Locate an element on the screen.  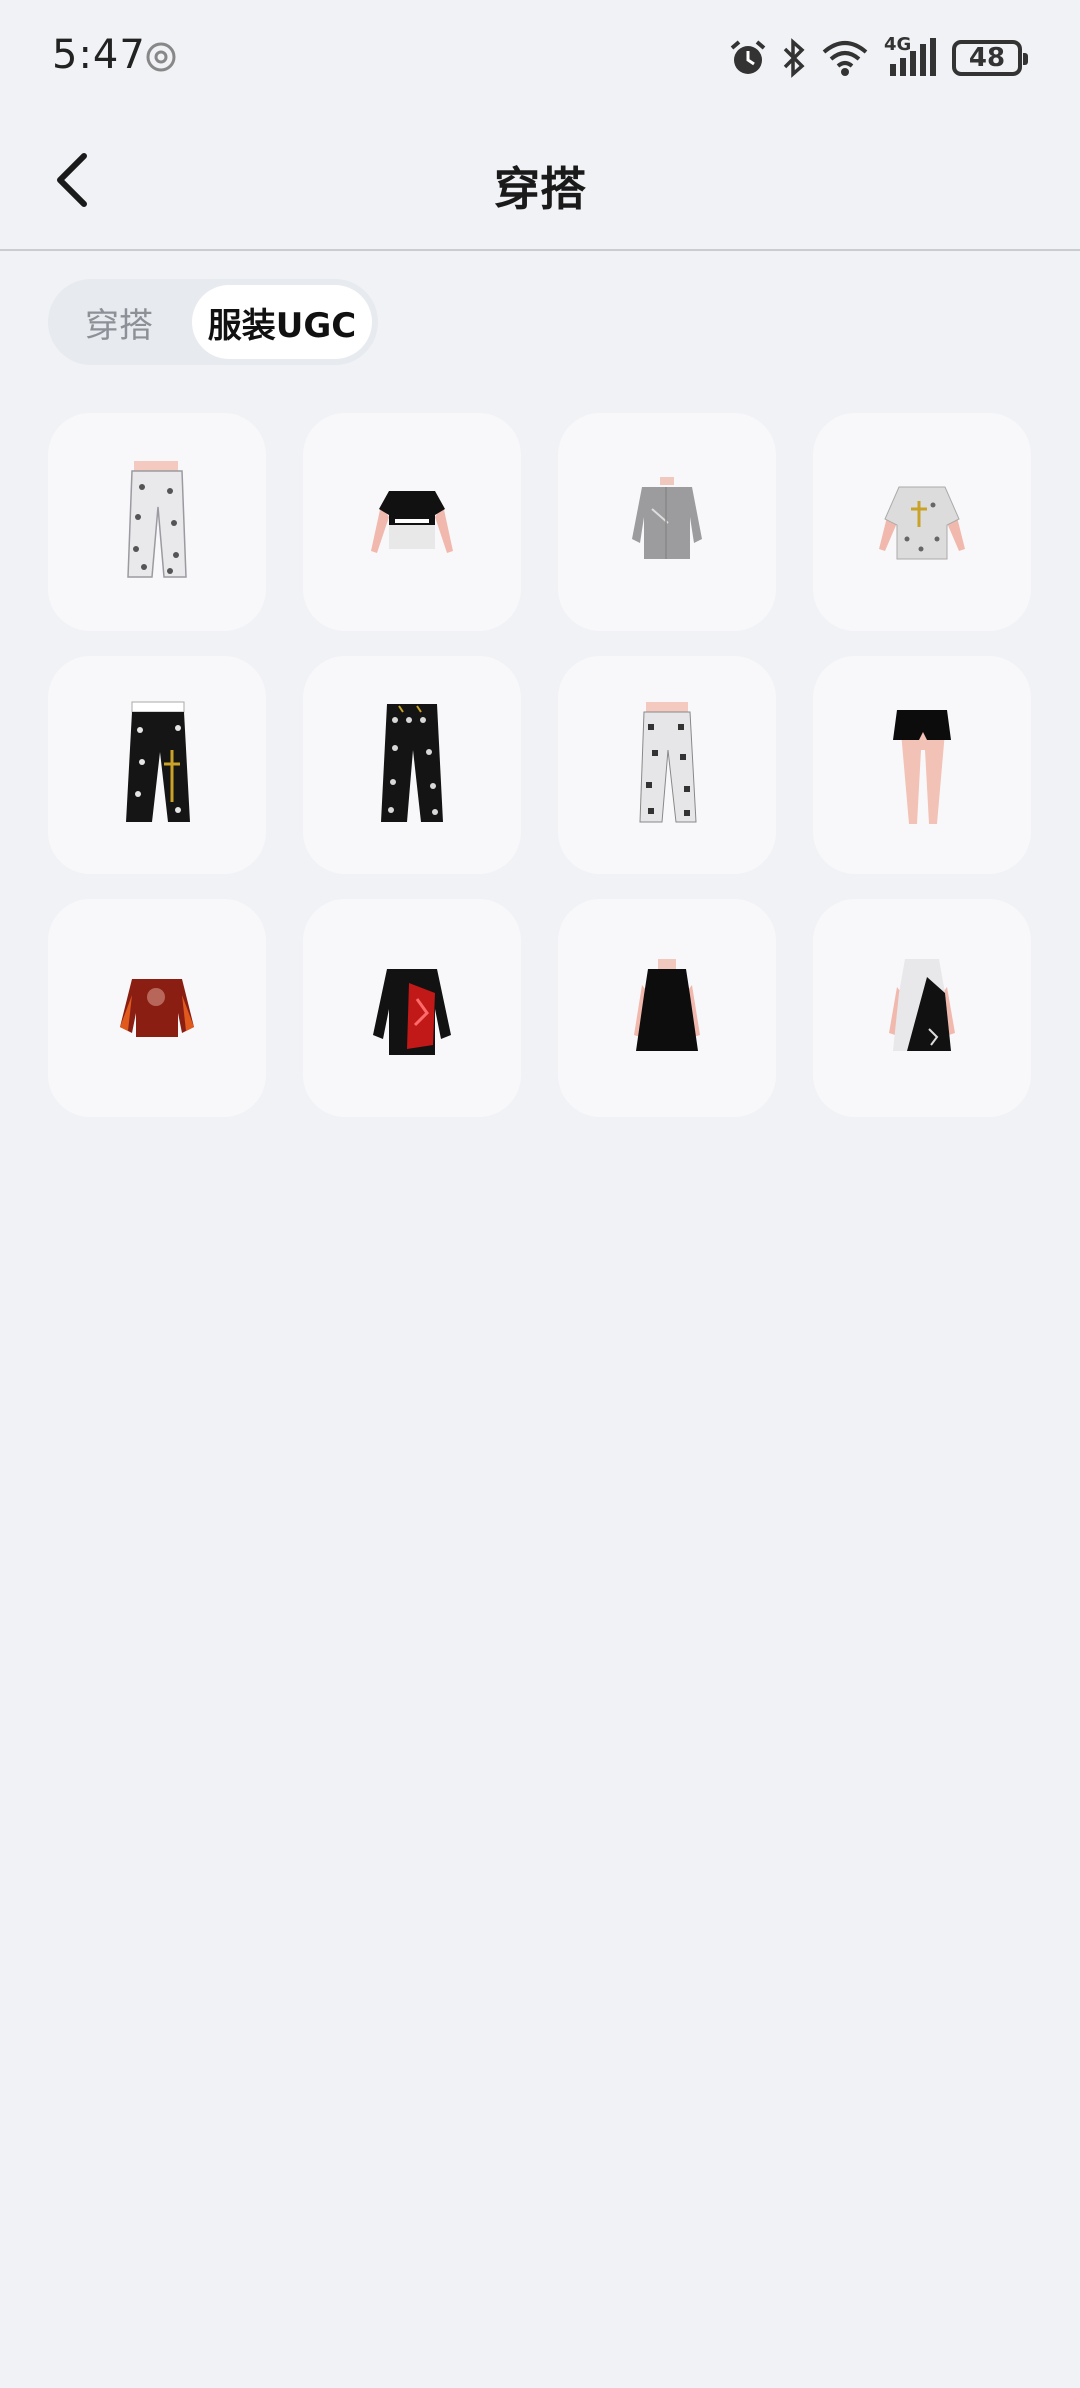
battery-icon: 48 is located at coordinates (990, 58).